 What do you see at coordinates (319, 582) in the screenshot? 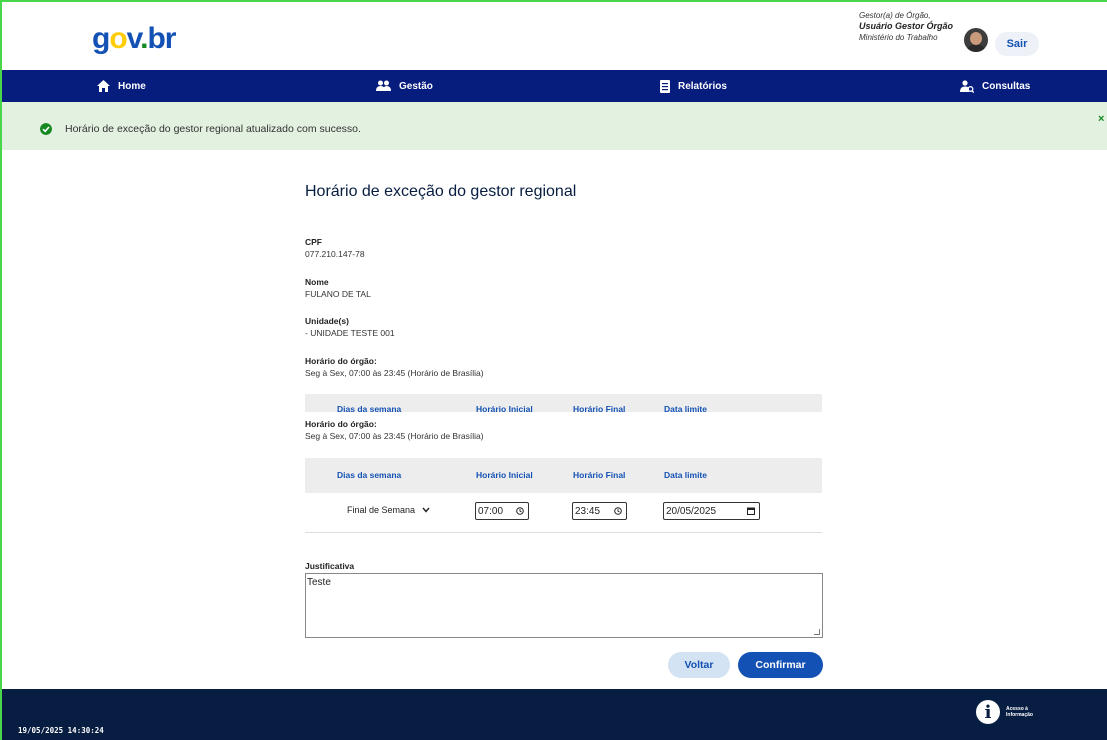
I see `justificativa-value: Teste` at bounding box center [319, 582].